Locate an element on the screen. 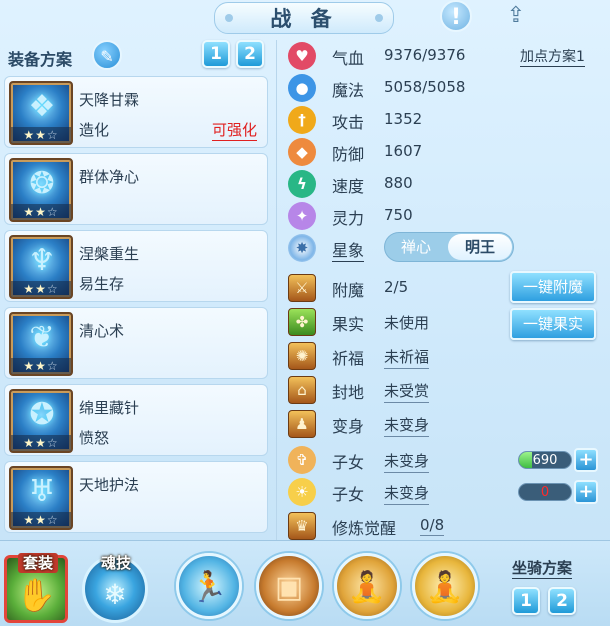 The height and width of the screenshot is (626, 610). skill-name: 天降甘霖 is located at coordinates (109, 100).